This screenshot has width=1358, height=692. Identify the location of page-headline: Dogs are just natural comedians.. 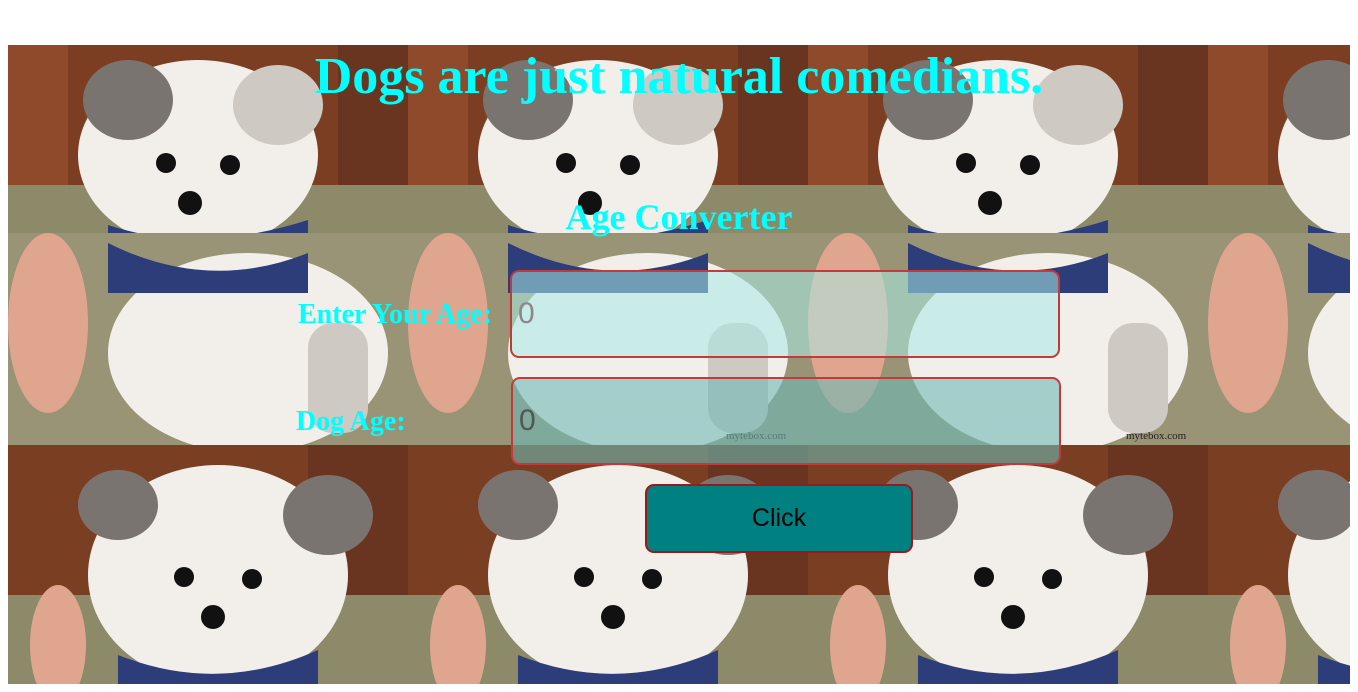
(679, 76).